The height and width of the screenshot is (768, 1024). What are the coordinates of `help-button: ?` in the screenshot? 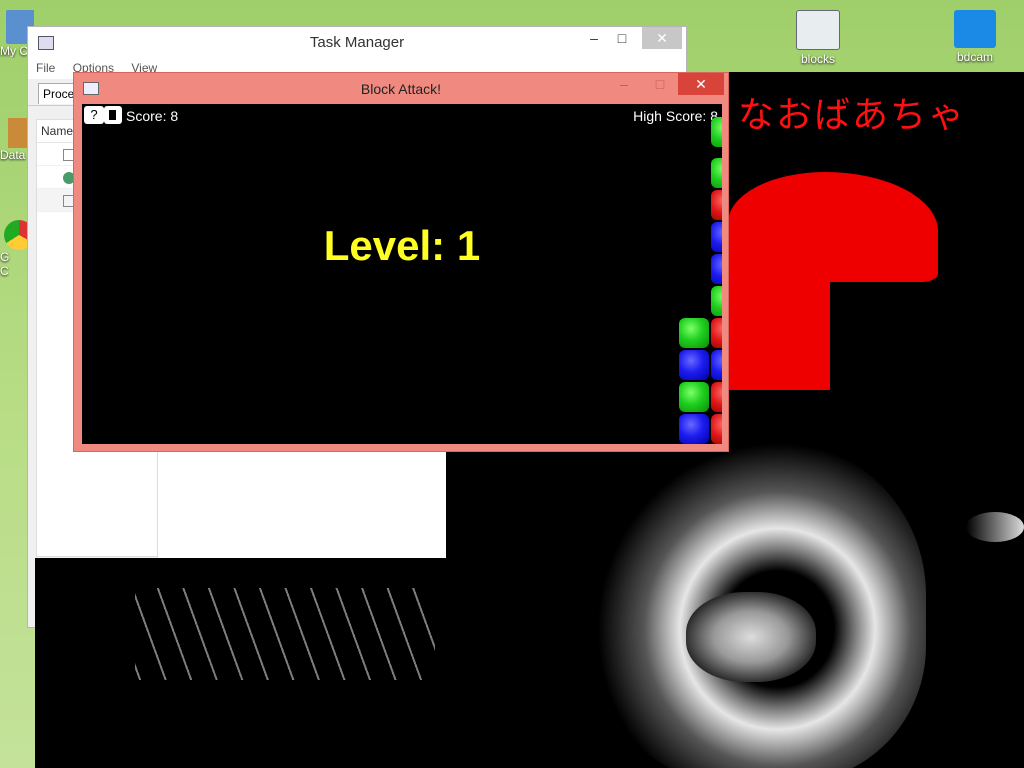 It's located at (94, 115).